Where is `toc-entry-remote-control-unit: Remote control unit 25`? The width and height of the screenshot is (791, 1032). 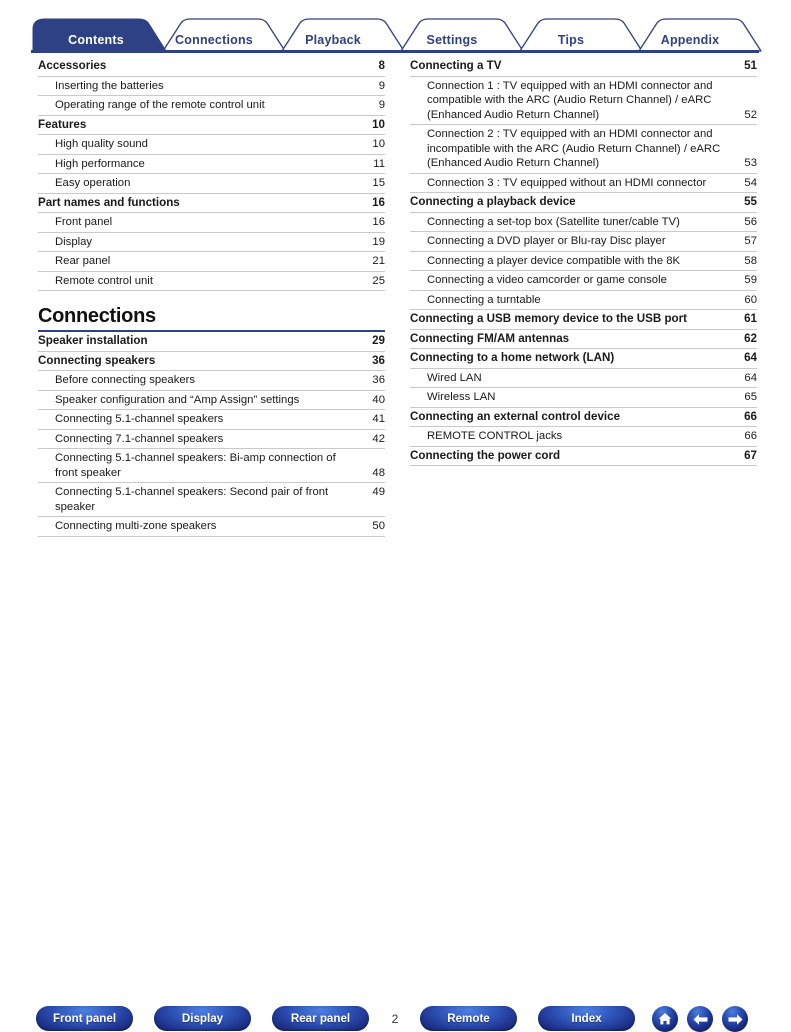 toc-entry-remote-control-unit: Remote control unit 25 is located at coordinates (211, 281).